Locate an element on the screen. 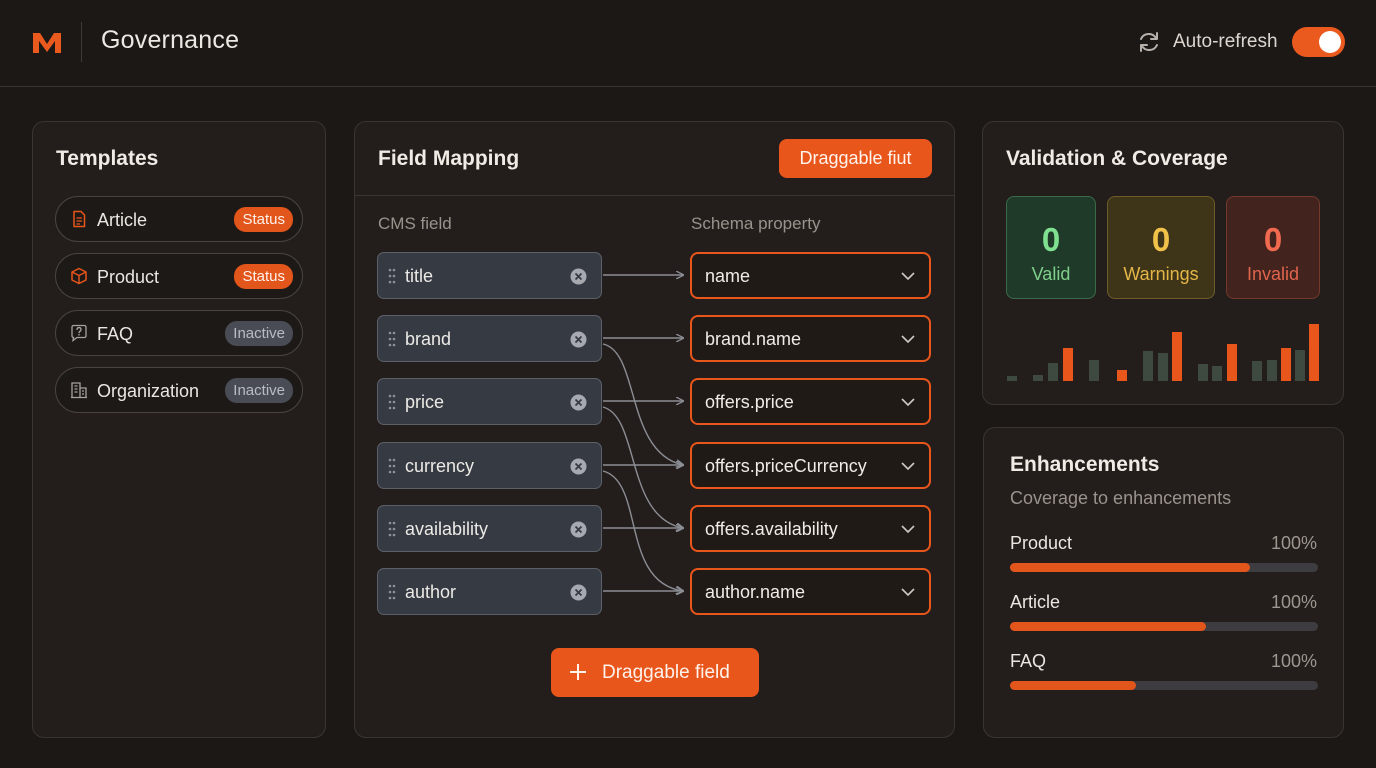 This screenshot has width=1376, height=768. cms-field-currency: currency is located at coordinates (489, 465).